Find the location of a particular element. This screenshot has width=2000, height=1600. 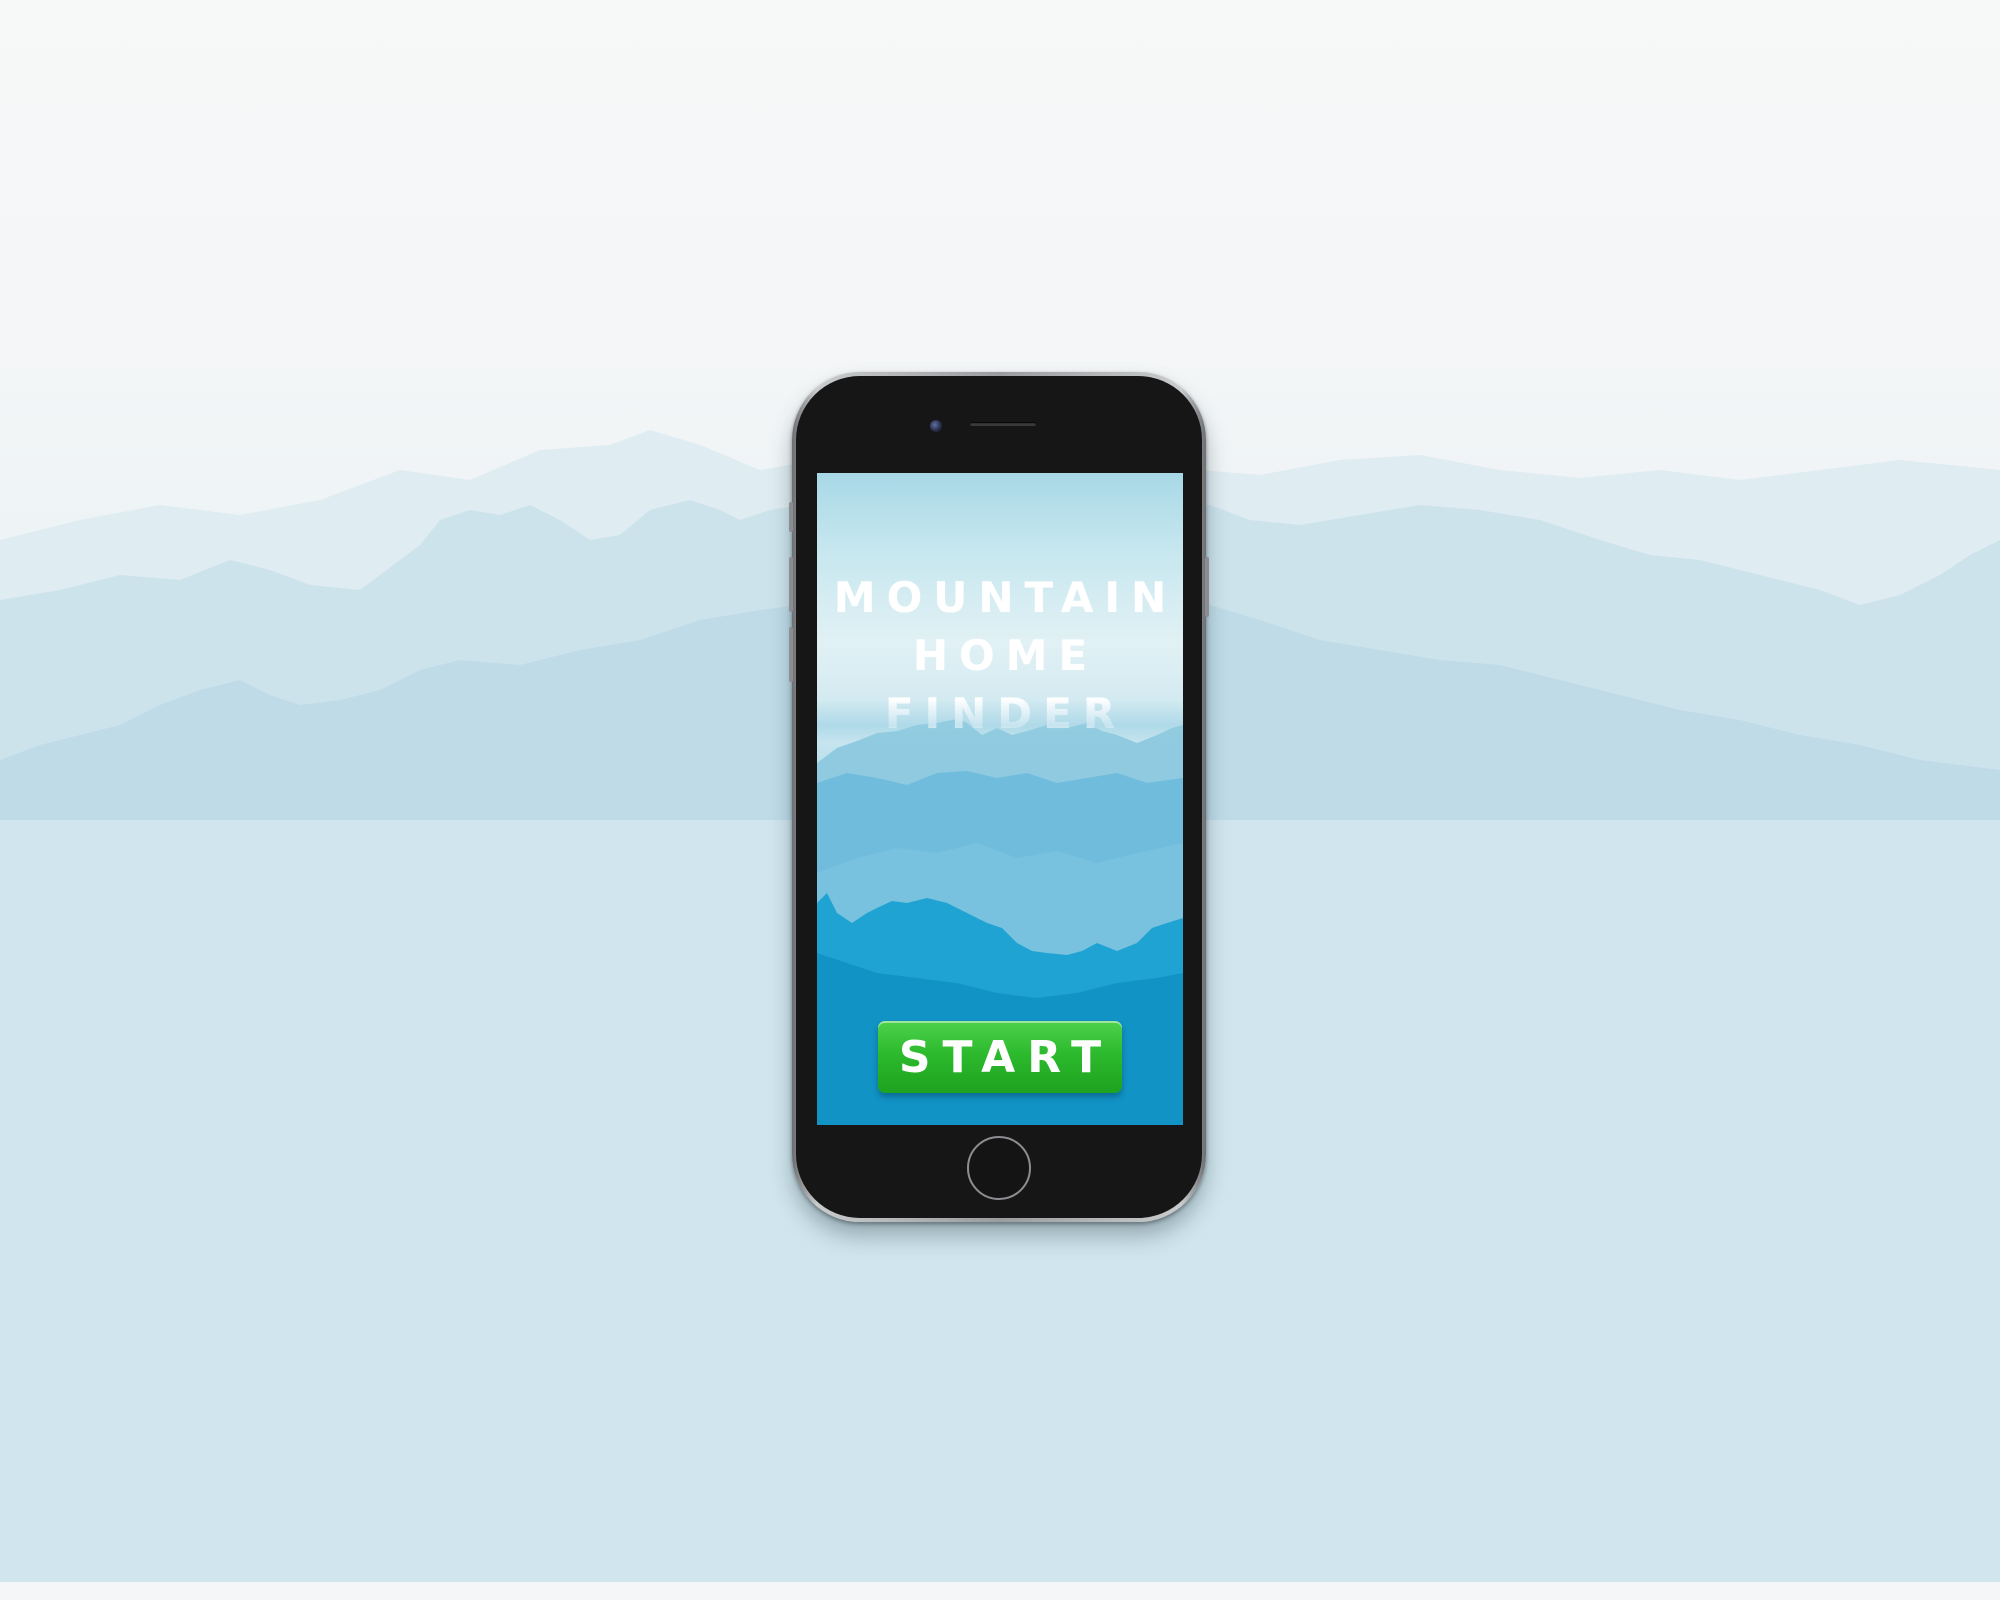

app-screen: MOUNTAIN HOME FINDER START is located at coordinates (1000, 799).